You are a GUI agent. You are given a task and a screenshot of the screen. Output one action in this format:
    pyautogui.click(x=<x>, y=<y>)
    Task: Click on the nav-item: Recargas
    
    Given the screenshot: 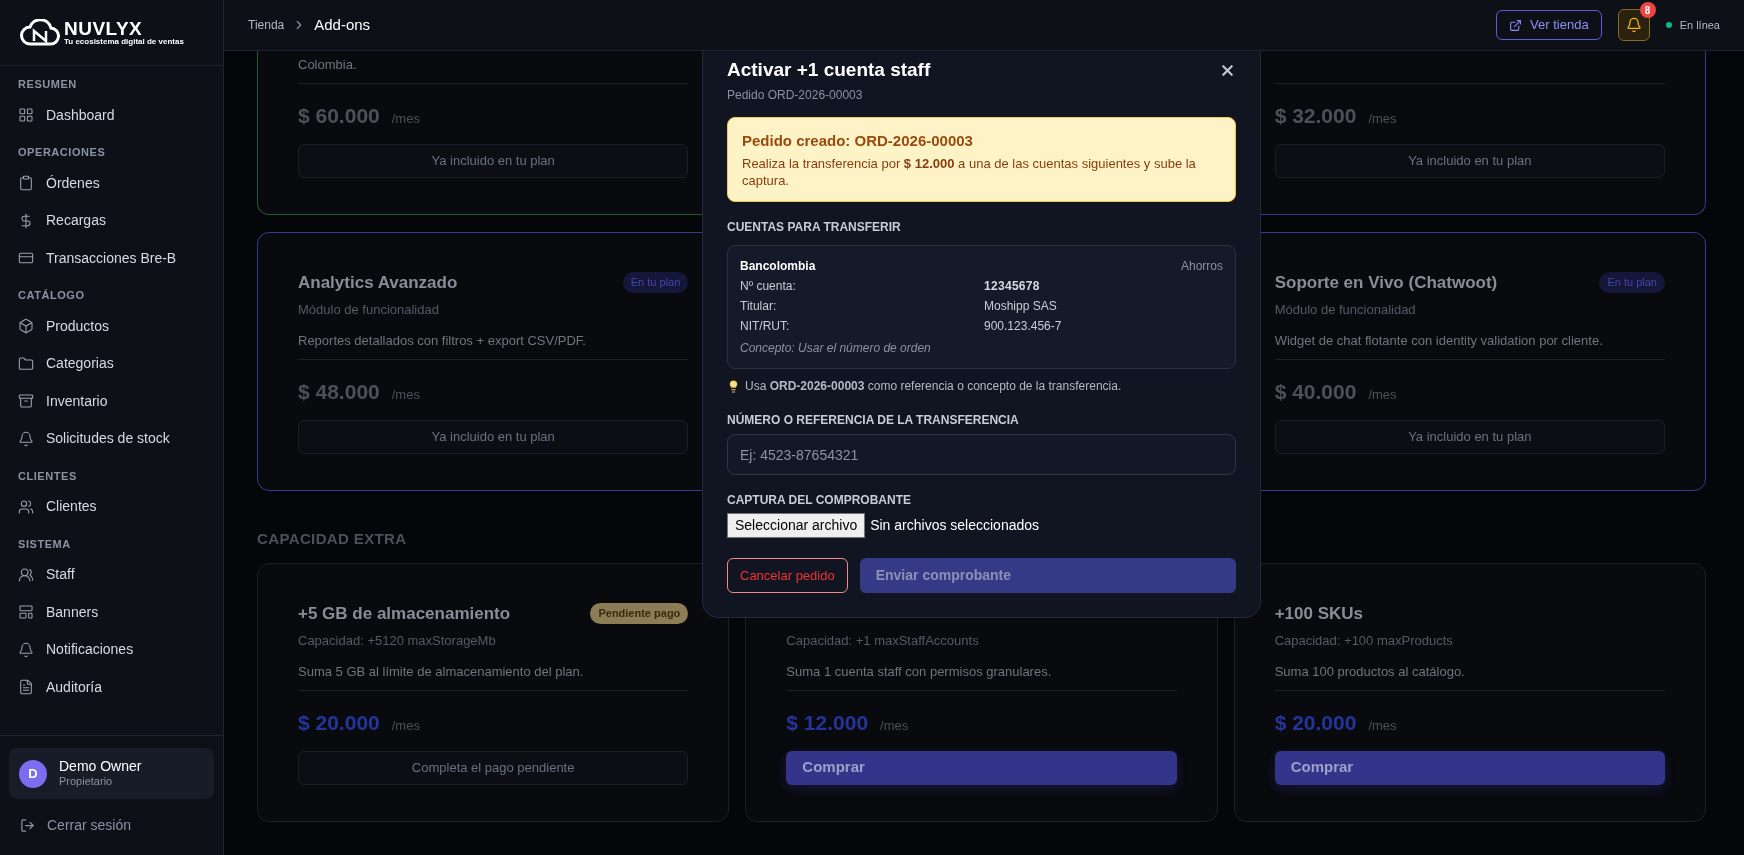 What is the action you would take?
    pyautogui.click(x=111, y=221)
    